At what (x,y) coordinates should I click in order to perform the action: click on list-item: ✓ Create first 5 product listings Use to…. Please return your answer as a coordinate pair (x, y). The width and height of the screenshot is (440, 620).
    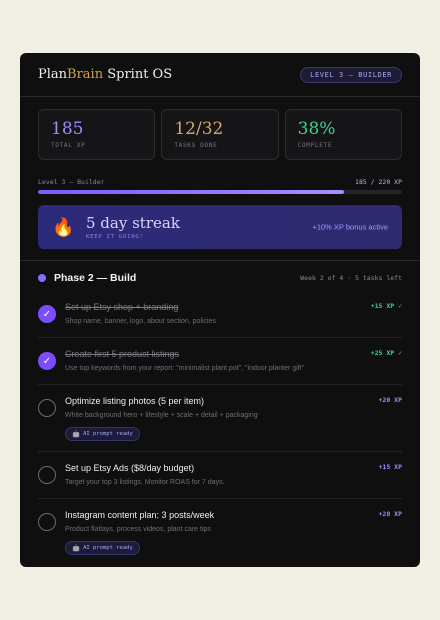
    Looking at the image, I should click on (220, 361).